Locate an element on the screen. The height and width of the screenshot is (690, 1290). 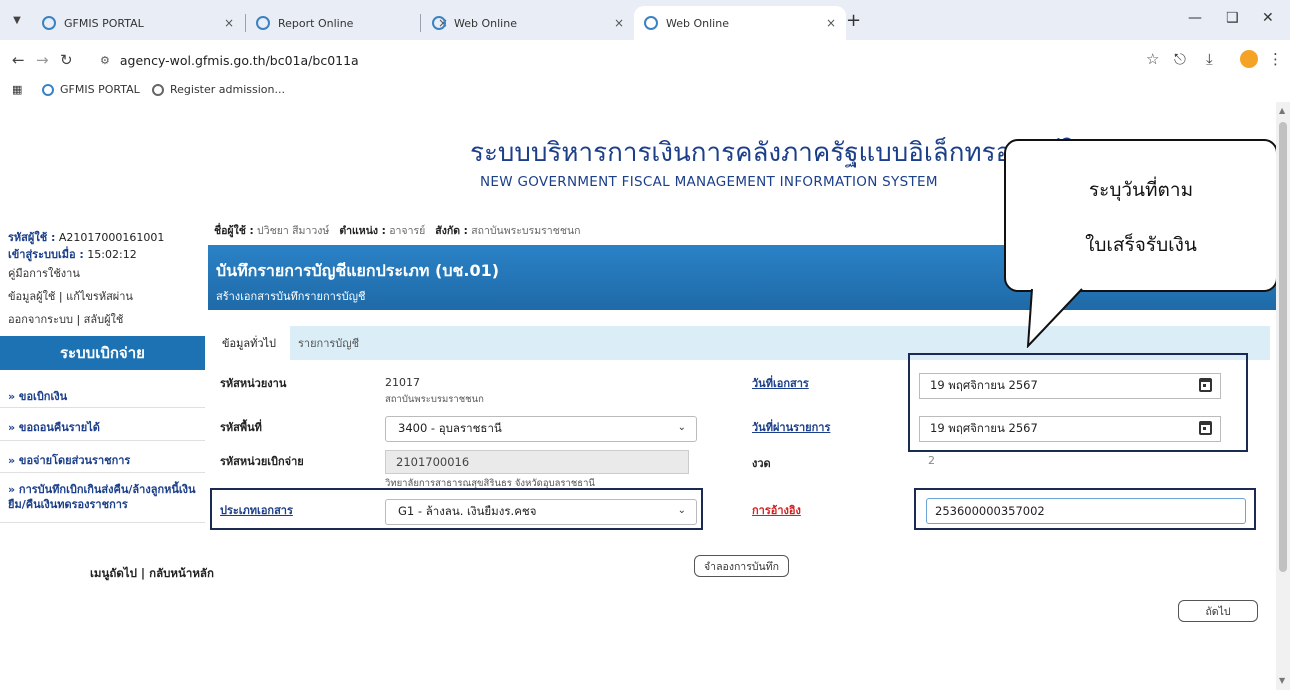
download-icon: ⤓ is located at coordinates (1209, 59).